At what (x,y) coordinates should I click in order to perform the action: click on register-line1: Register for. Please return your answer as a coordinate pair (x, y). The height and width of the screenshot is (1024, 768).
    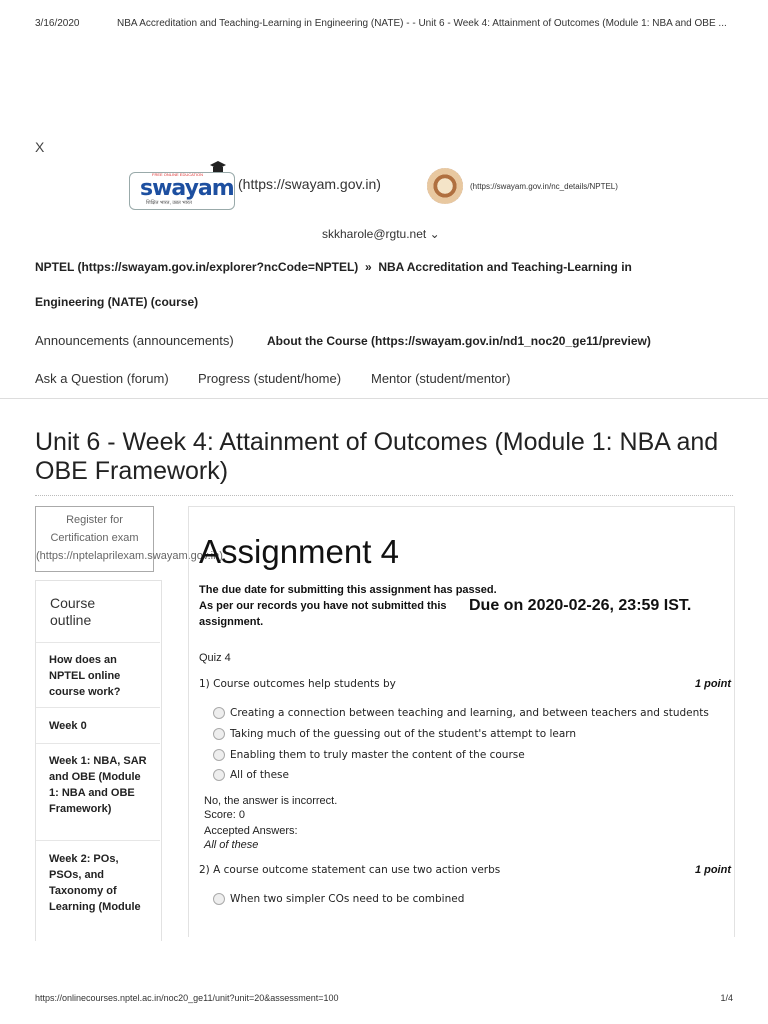
    Looking at the image, I should click on (94, 520).